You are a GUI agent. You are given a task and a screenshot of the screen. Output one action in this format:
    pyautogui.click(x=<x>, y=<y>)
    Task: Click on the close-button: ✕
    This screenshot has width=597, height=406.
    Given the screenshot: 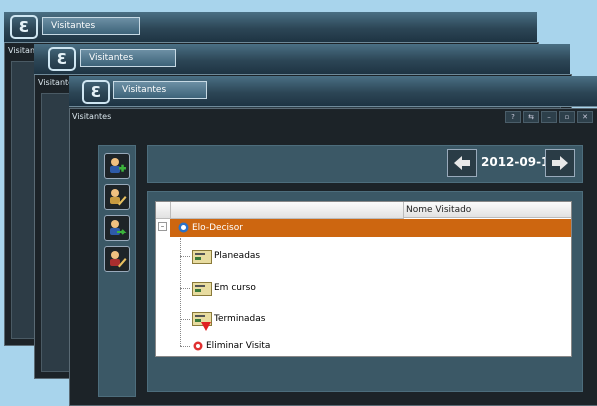 What is the action you would take?
    pyautogui.click(x=585, y=117)
    